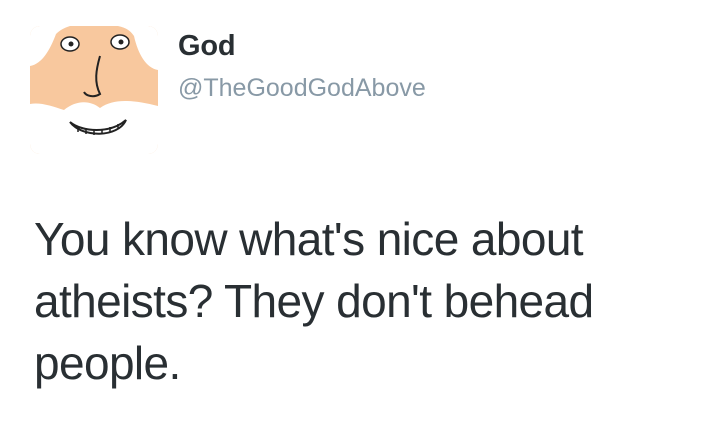 Image resolution: width=720 pixels, height=424 pixels. I want to click on author-display-name: God, so click(207, 46).